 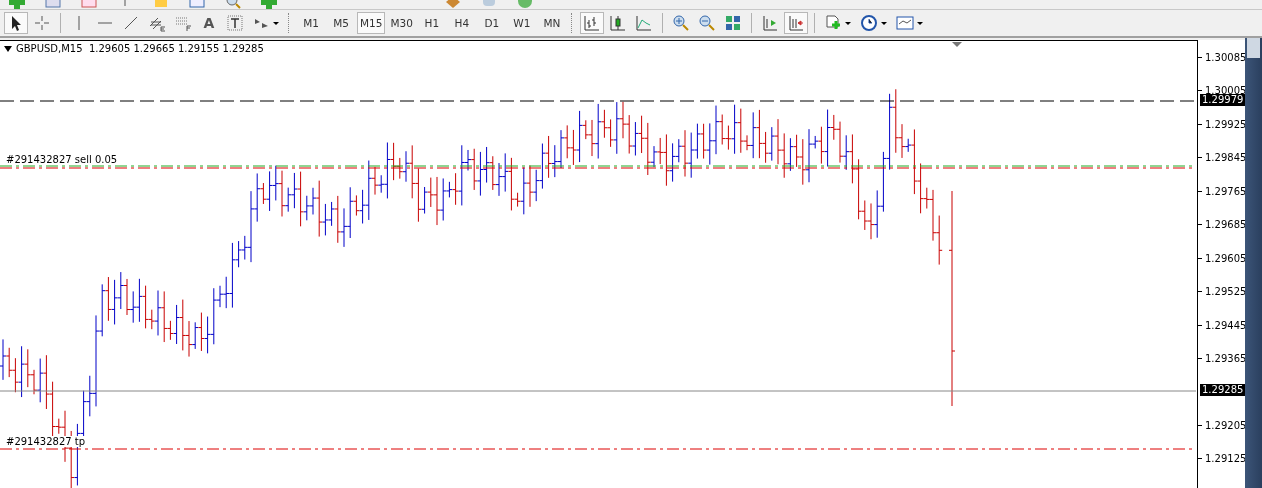 What do you see at coordinates (1223, 390) in the screenshot?
I see `price-marker: 1.29285` at bounding box center [1223, 390].